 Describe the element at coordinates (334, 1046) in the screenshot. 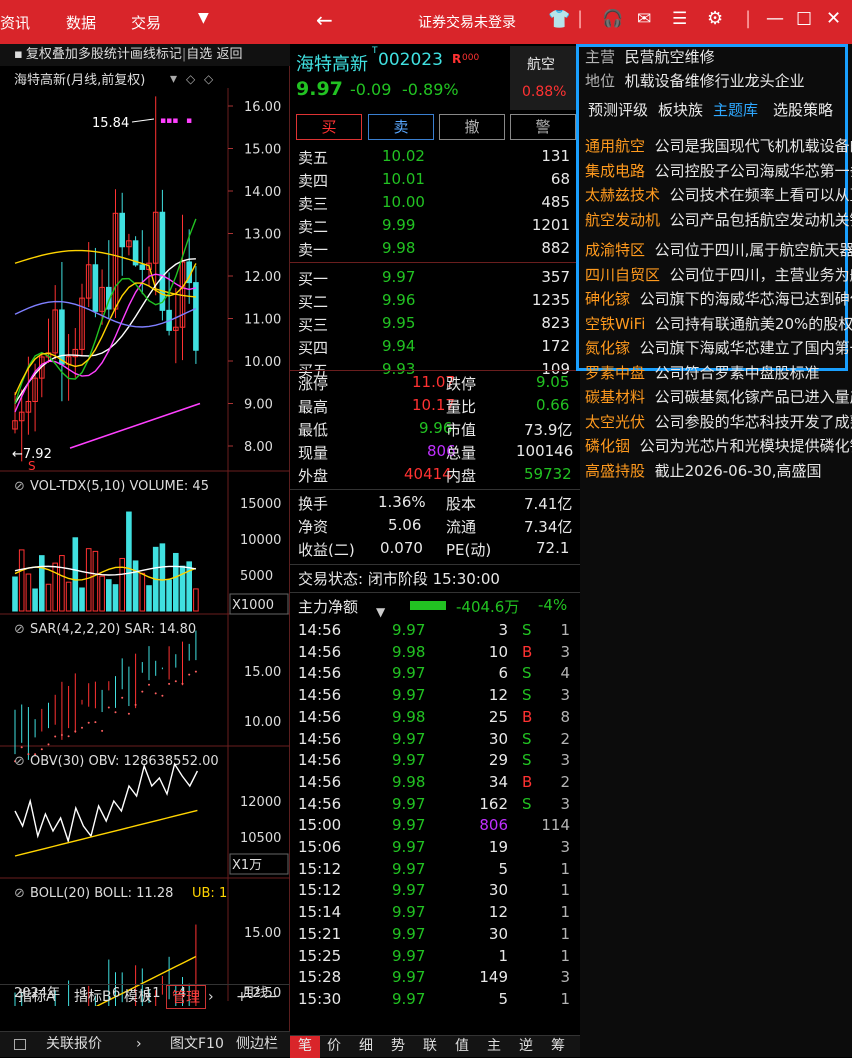

I see `tab-price: 价` at that location.